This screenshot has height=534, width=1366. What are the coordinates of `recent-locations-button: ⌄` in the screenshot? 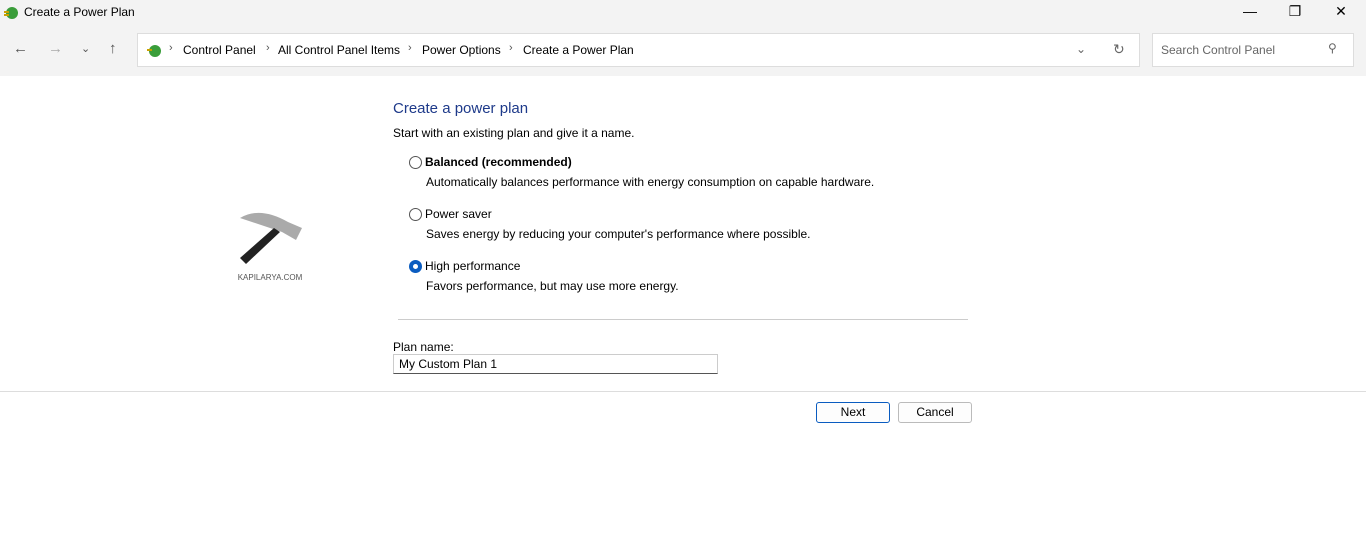 It's located at (85, 48).